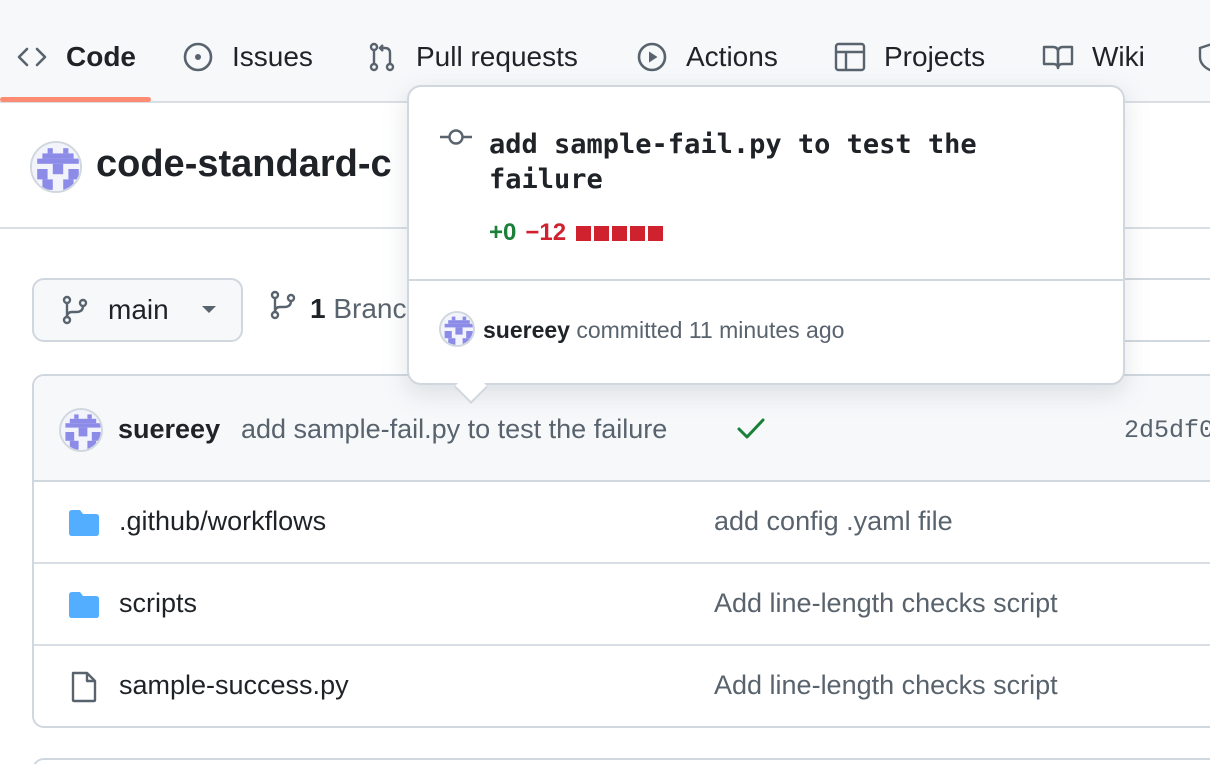 The height and width of the screenshot is (764, 1210). Describe the element at coordinates (75, 99) in the screenshot. I see `selected-tab-underline` at that location.